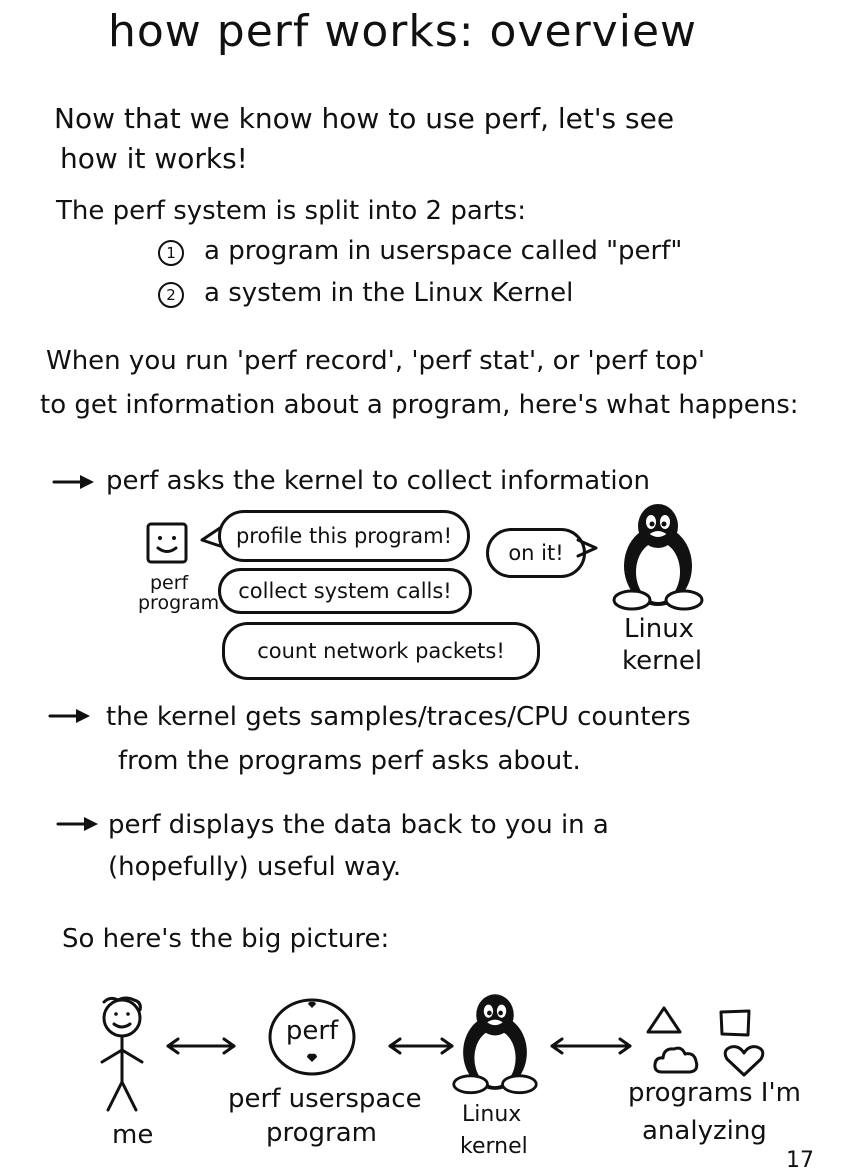  What do you see at coordinates (536, 553) in the screenshot?
I see `bubble-on-it: on it!` at bounding box center [536, 553].